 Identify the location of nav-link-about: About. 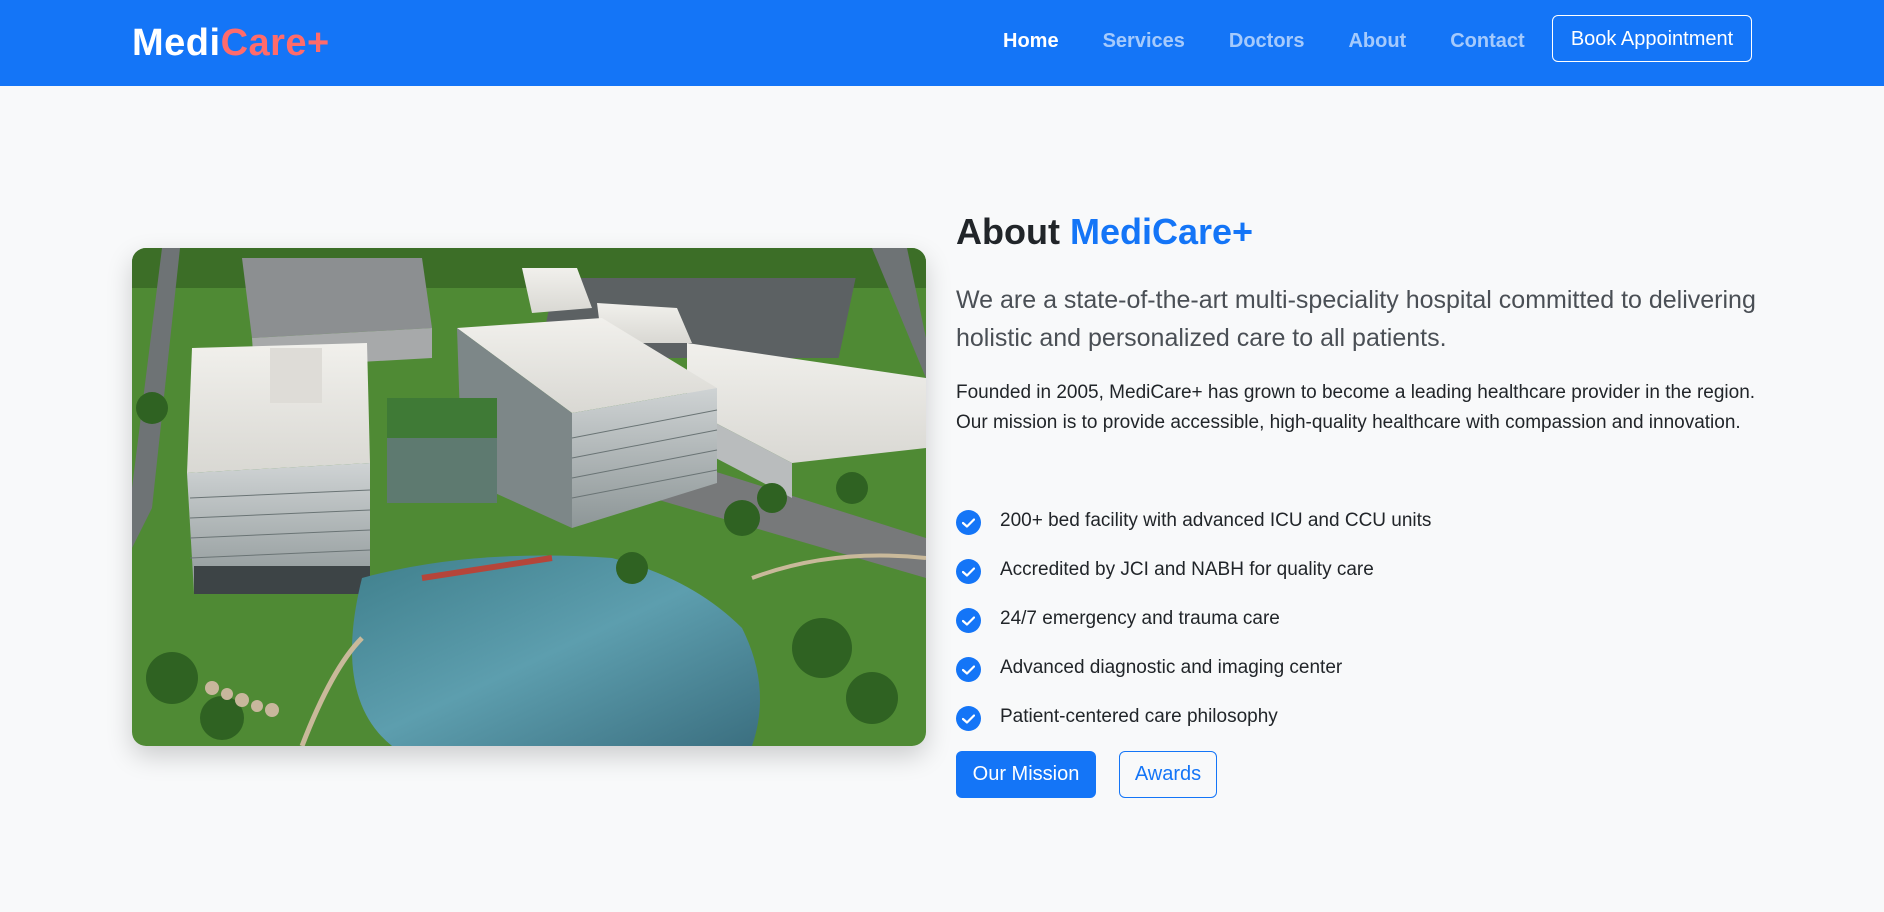
(1377, 41).